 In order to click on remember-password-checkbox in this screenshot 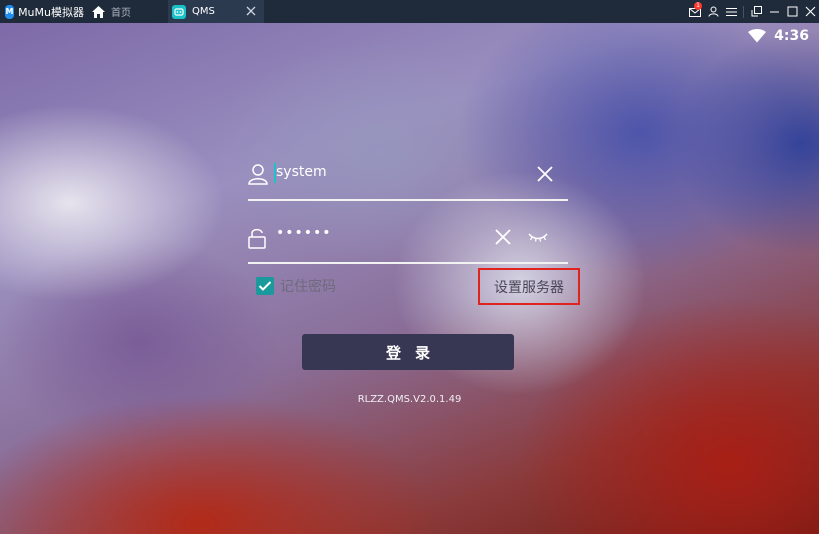, I will do `click(265, 286)`.